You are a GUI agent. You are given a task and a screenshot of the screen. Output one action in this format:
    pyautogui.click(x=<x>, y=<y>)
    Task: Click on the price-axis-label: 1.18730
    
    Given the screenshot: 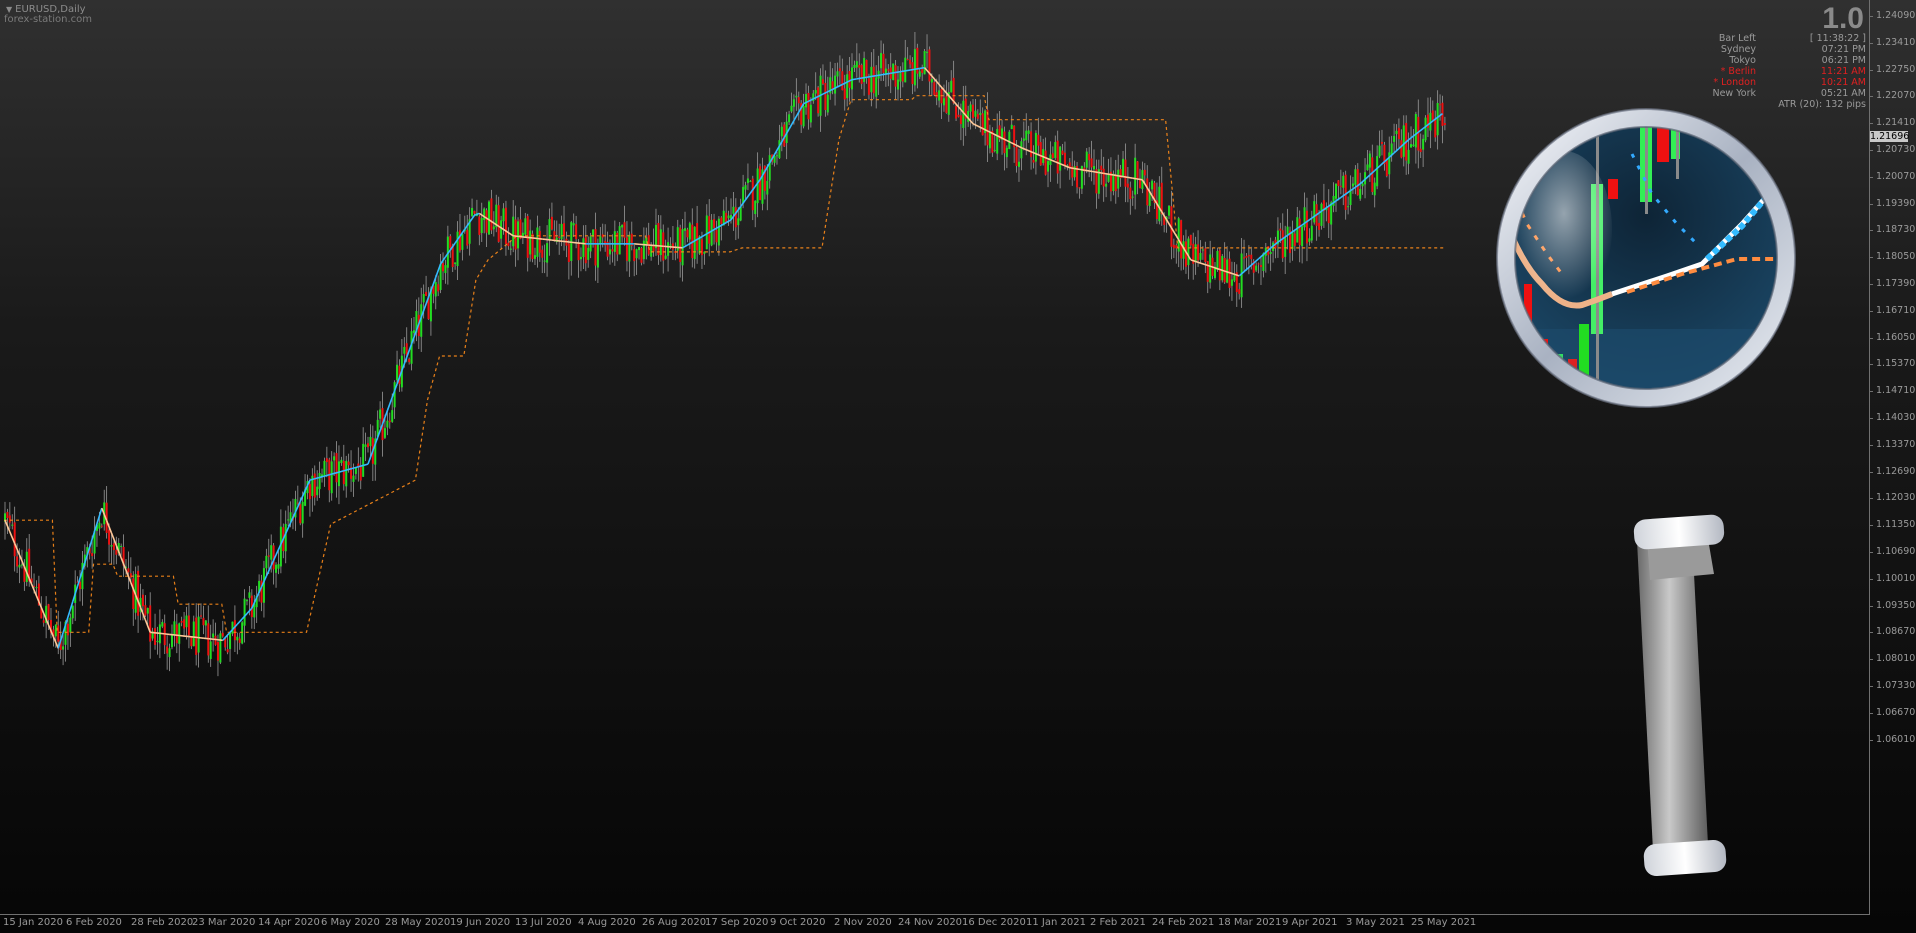 What is the action you would take?
    pyautogui.click(x=1896, y=230)
    